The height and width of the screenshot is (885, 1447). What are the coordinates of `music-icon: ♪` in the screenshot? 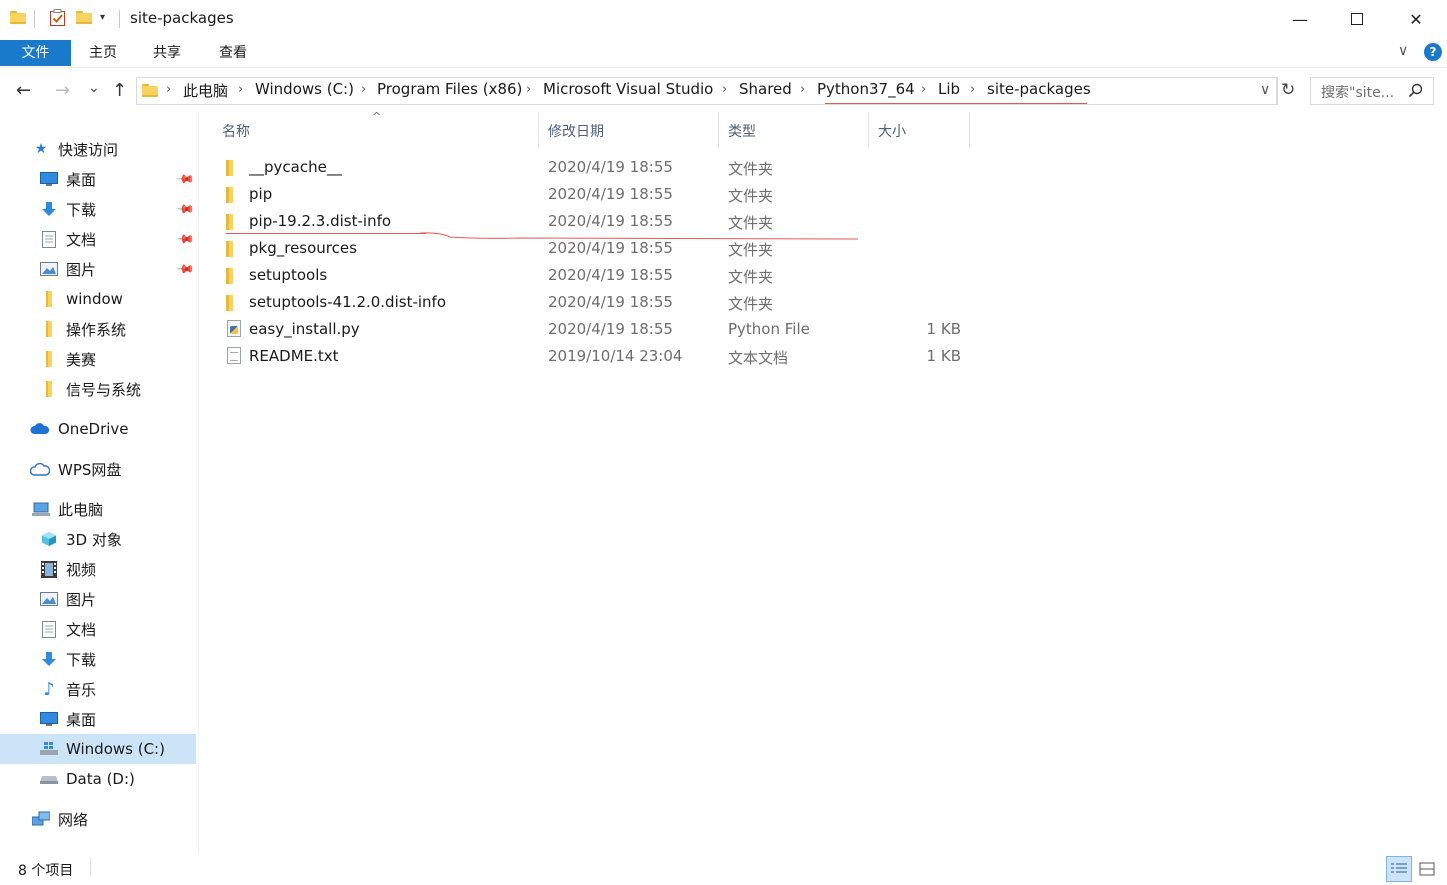 It's located at (49, 689).